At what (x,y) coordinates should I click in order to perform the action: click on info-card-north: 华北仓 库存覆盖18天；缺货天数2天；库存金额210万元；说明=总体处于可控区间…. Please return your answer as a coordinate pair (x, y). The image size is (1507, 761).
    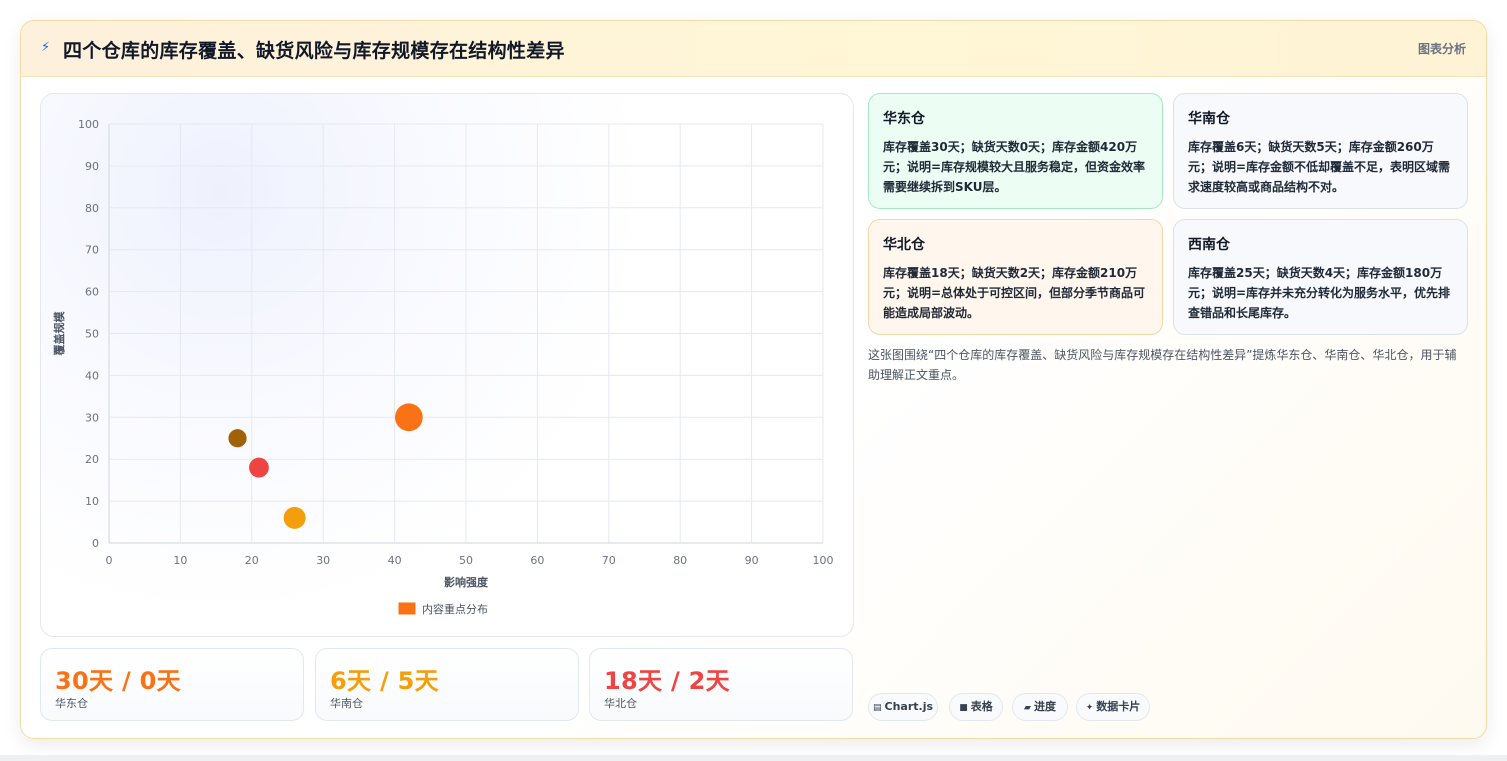
    Looking at the image, I should click on (1015, 277).